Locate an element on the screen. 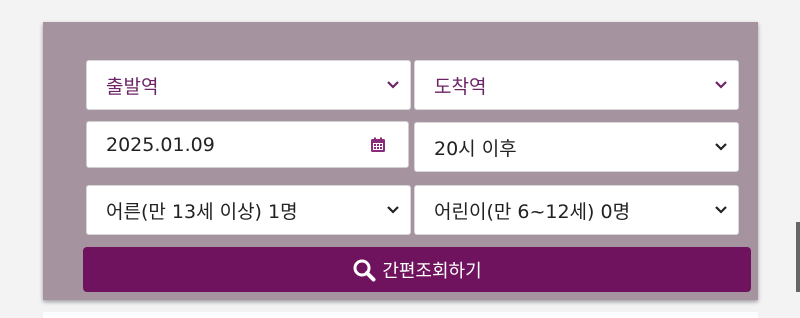 This screenshot has height=318, width=800. child-passengers-value: 어린이(만 6~12세) 0명 is located at coordinates (532, 211).